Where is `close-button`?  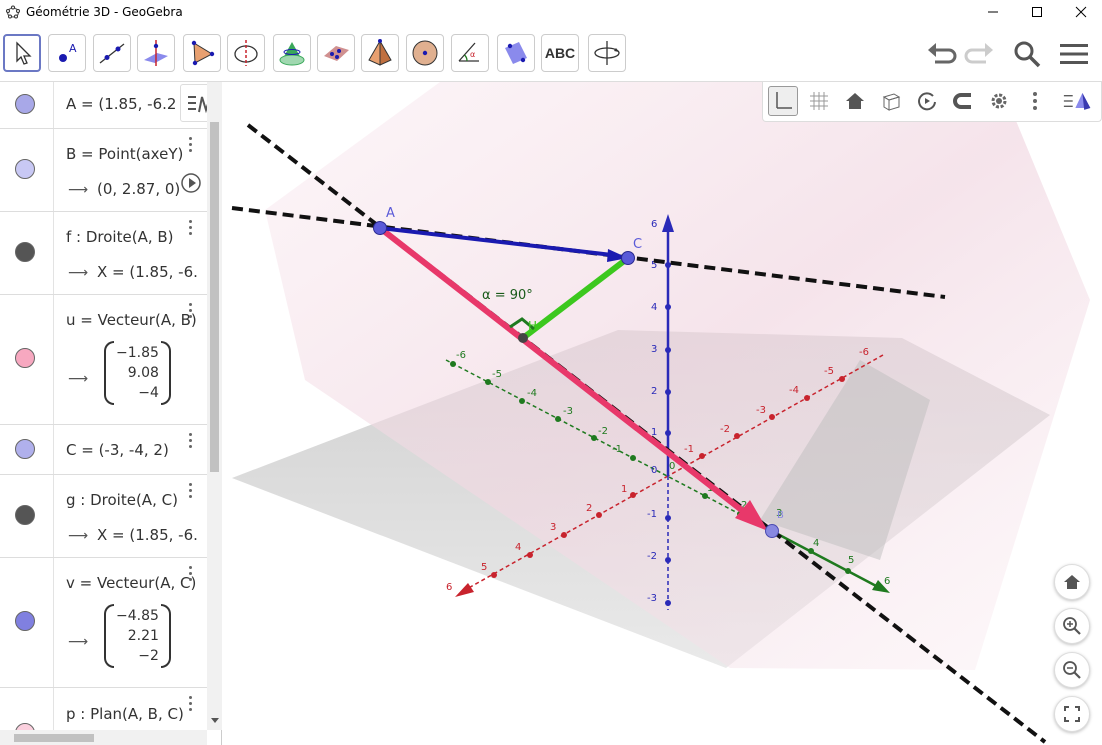
close-button is located at coordinates (1080, 12).